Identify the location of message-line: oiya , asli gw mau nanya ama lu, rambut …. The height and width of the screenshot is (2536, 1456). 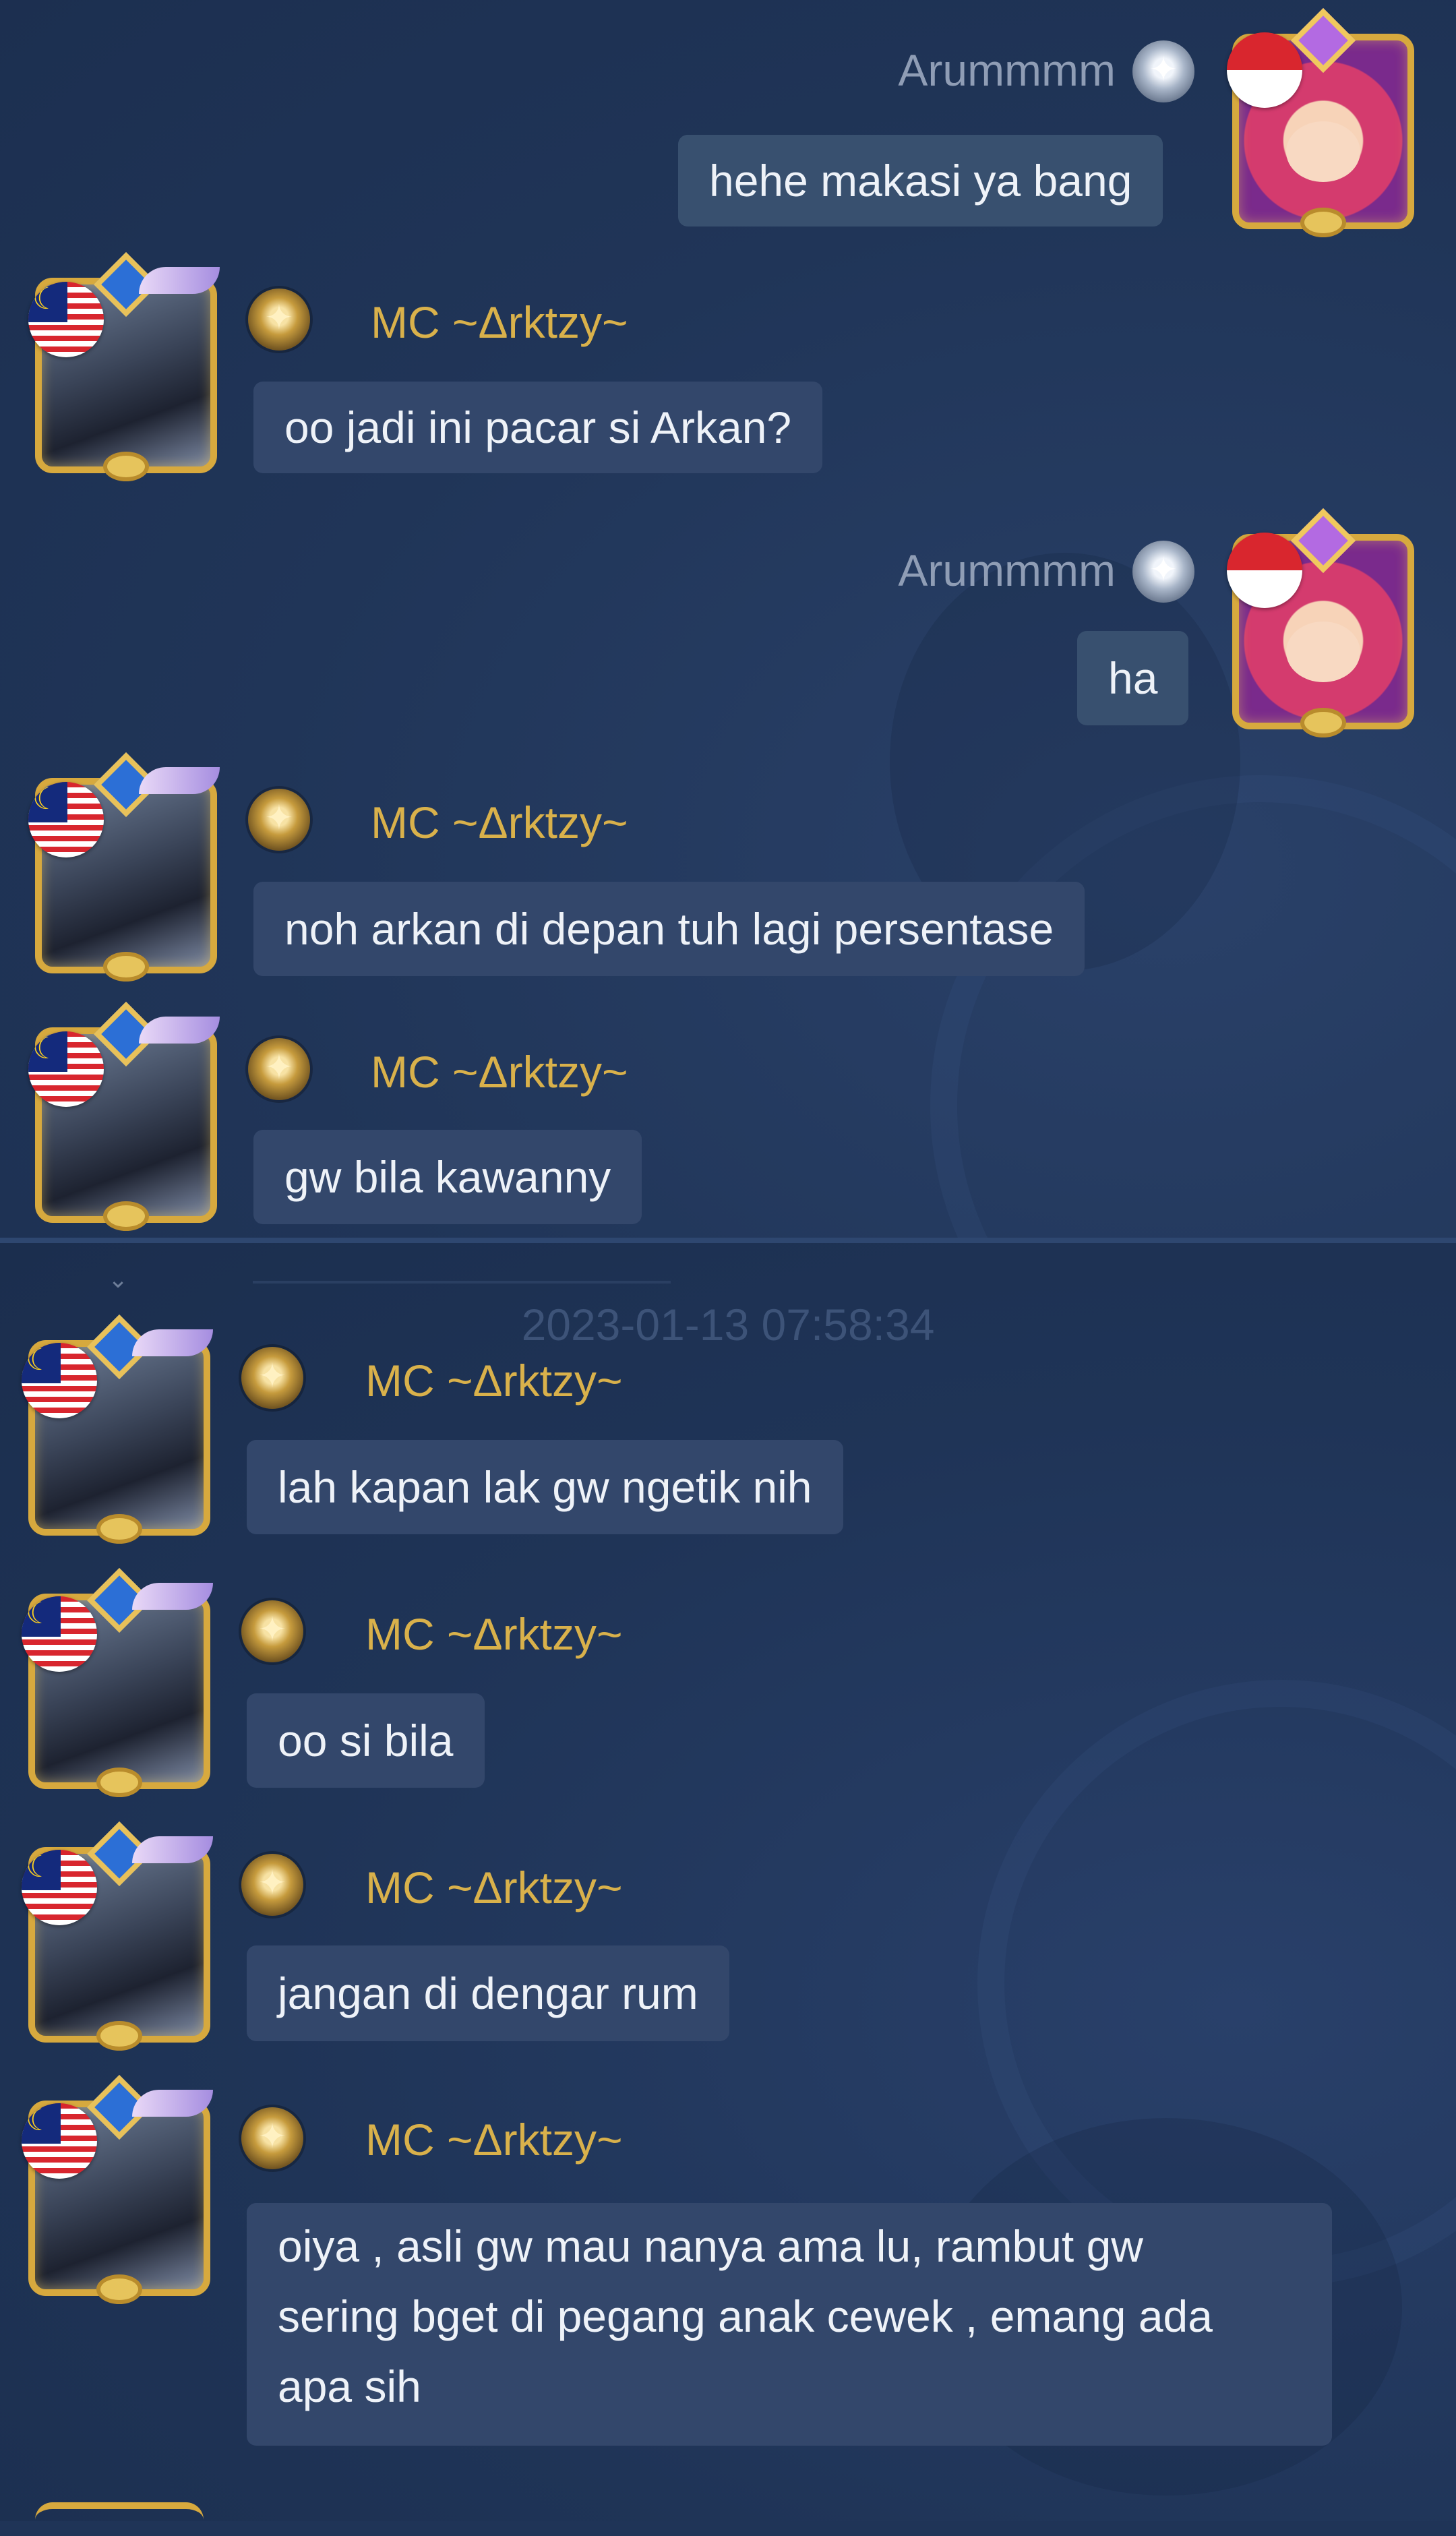
(710, 2246).